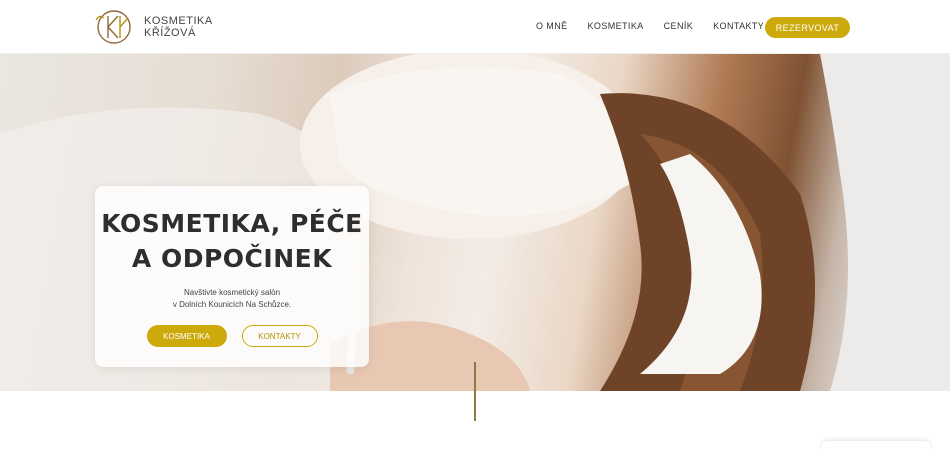 The image size is (950, 449). Describe the element at coordinates (170, 33) in the screenshot. I see `logo-line-2: KŘÍŽOVÁ` at that location.